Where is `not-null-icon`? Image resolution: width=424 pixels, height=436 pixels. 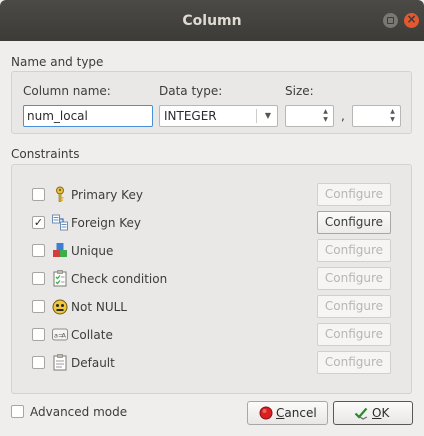
not-null-icon is located at coordinates (60, 307).